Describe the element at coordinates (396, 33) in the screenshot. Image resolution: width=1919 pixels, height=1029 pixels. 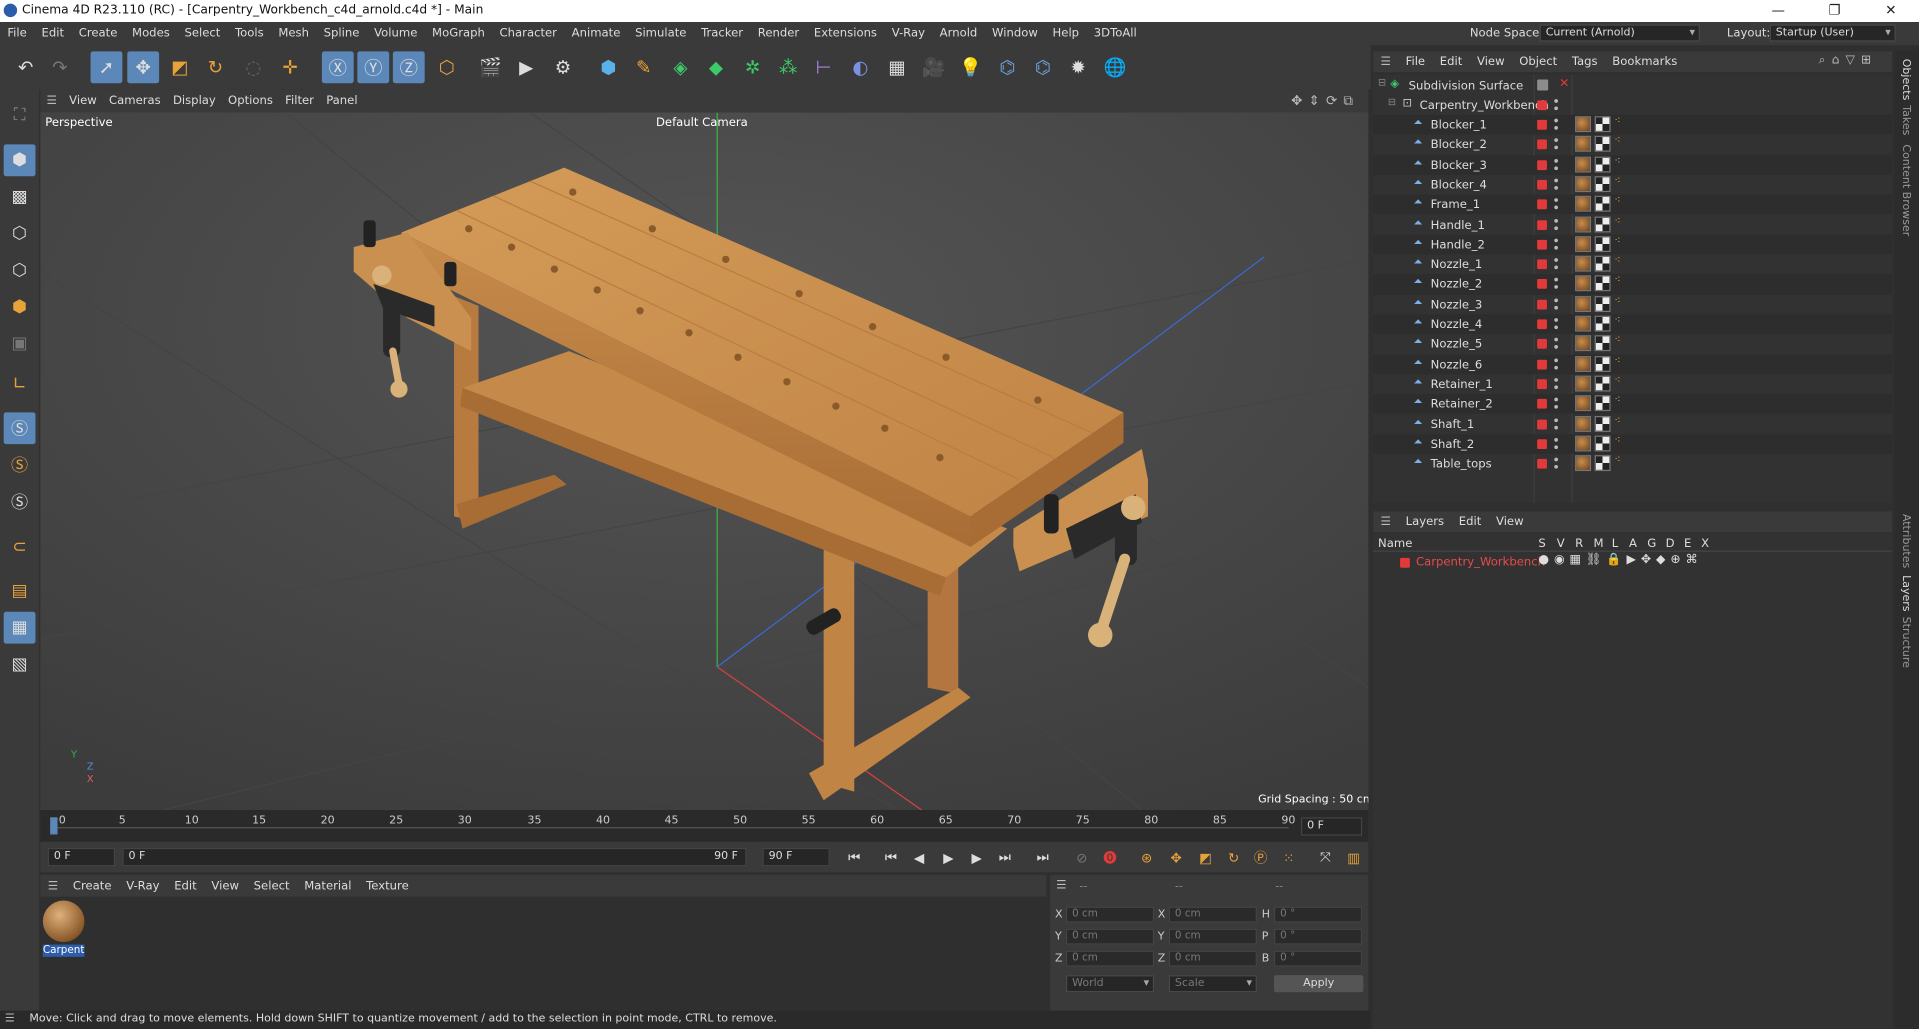
I see `menu-volume: Volume` at that location.